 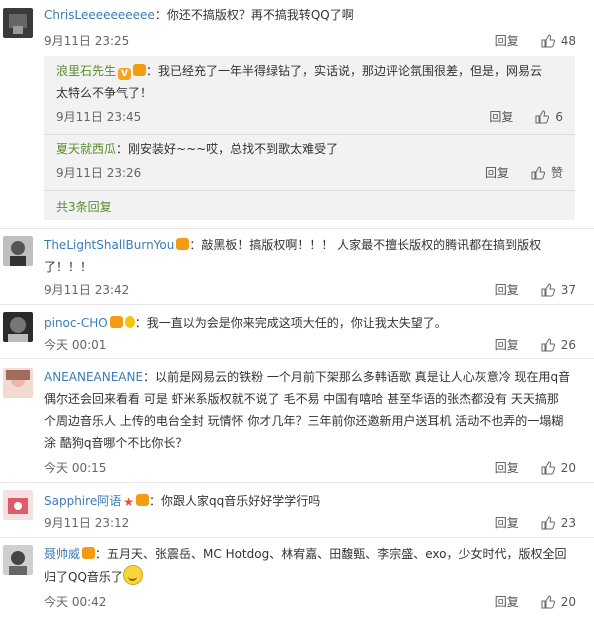 I want to click on comment-body-cont: 了！！！, so click(x=68, y=267).